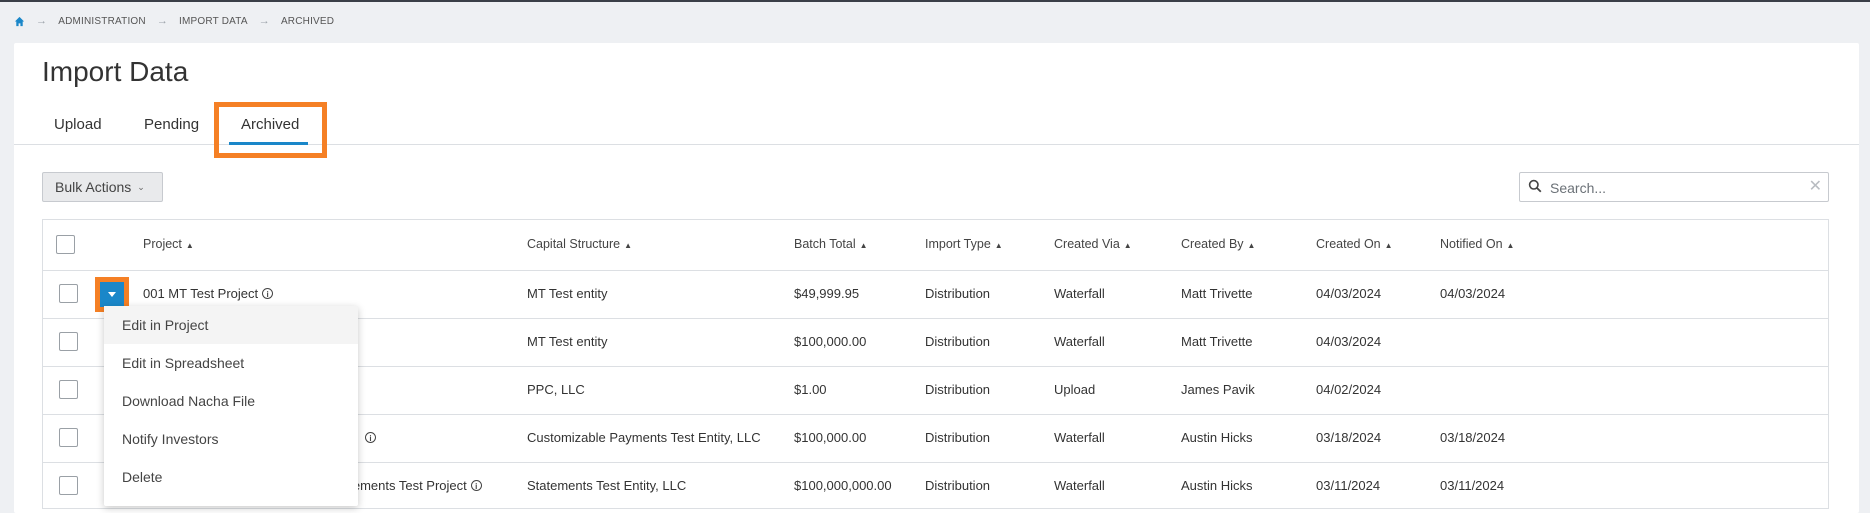 The height and width of the screenshot is (513, 1870). Describe the element at coordinates (213, 21) in the screenshot. I see `breadcrumb-item-import-data: IMPORT DATA` at that location.